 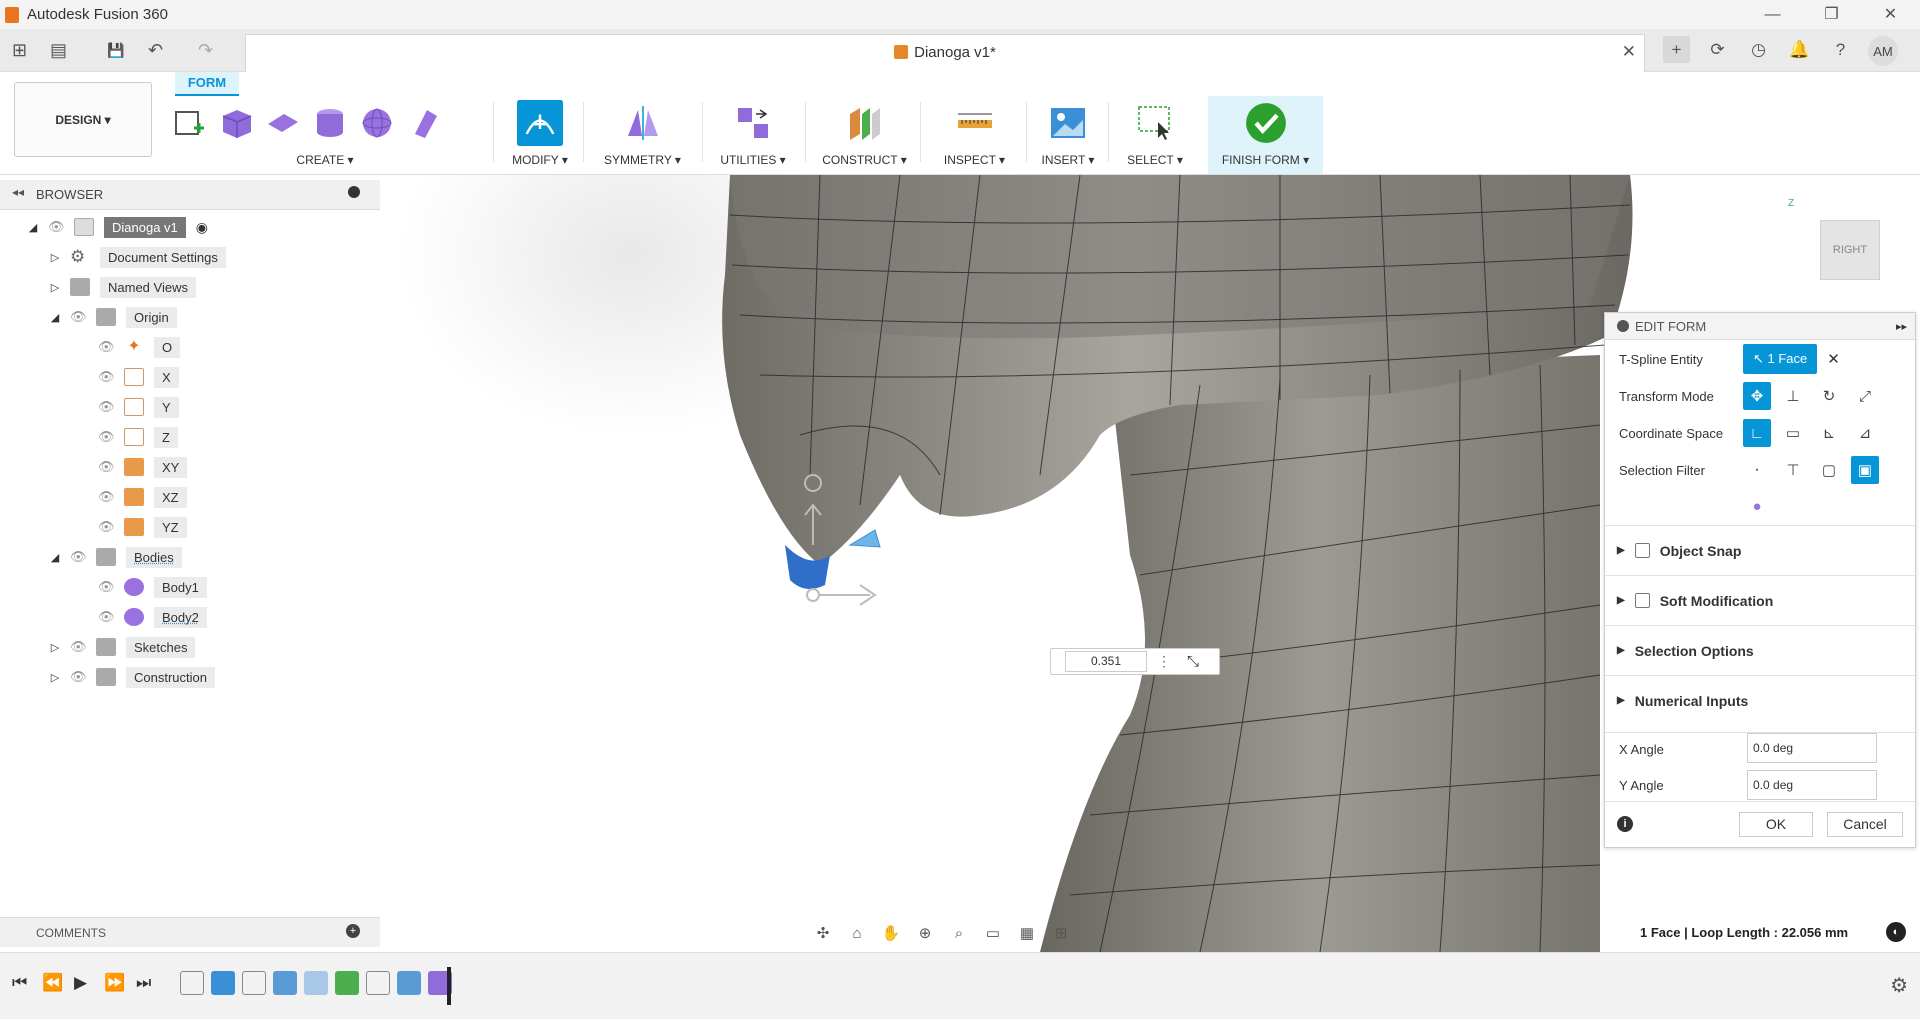 I want to click on sphere-icon, so click(x=377, y=123).